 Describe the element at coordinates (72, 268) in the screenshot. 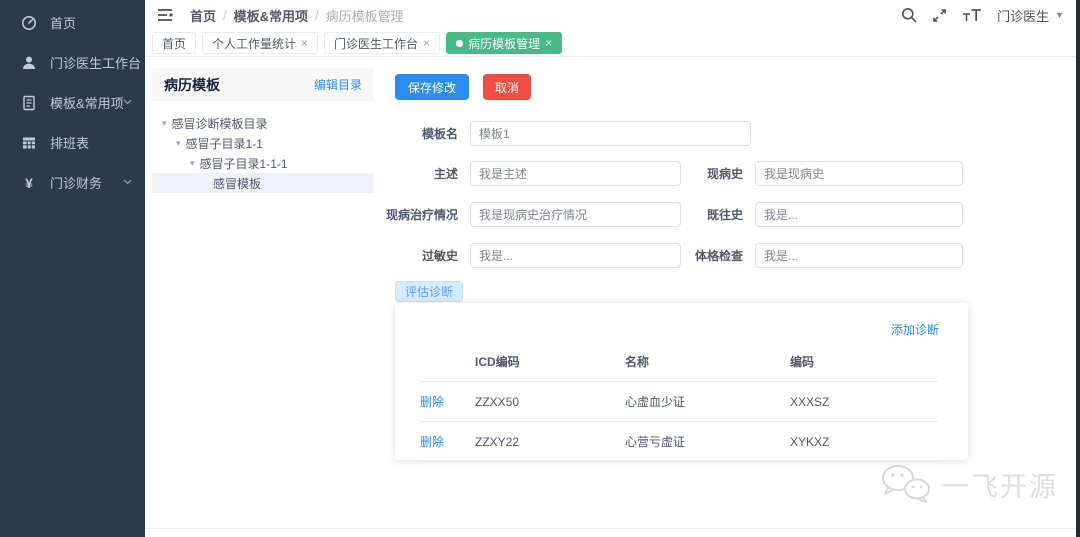

I see `sidebar: 首页 门诊医生工作台 模板&常用项 排班表 ¥ 门诊财务` at that location.